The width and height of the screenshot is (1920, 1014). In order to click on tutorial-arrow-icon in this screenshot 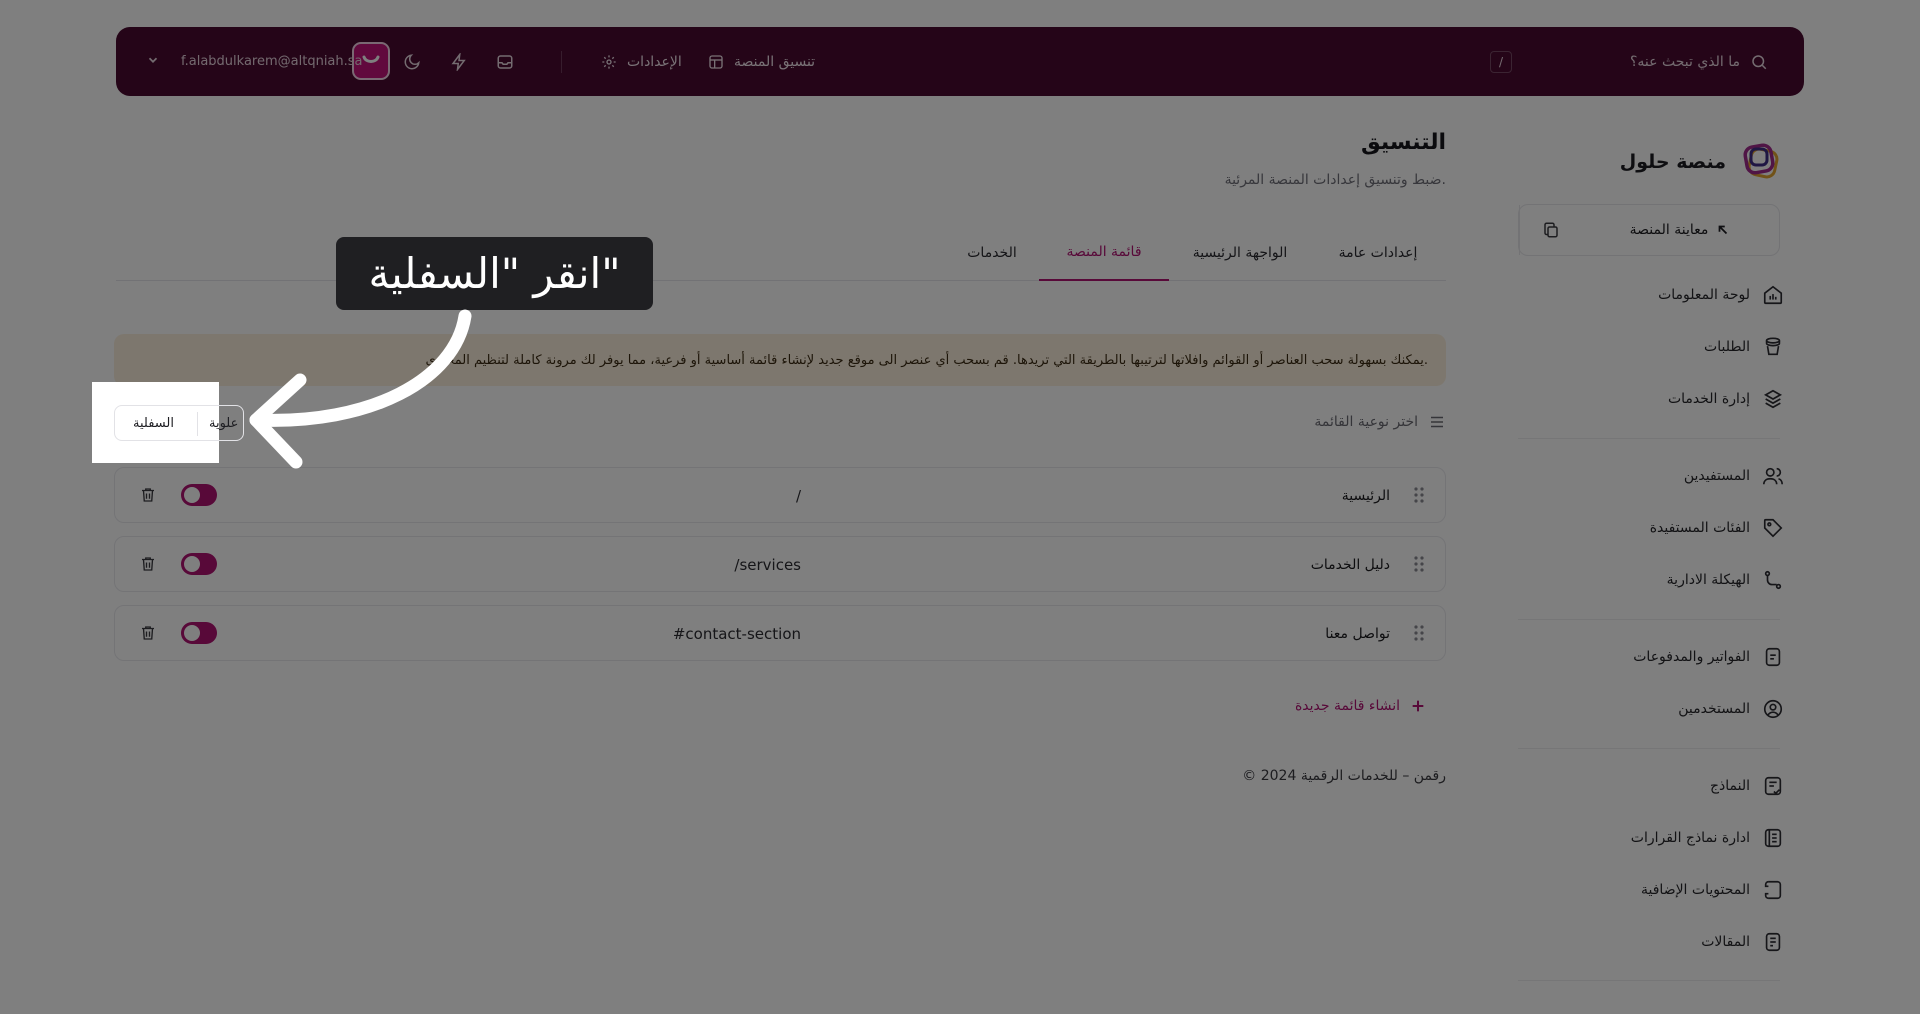, I will do `click(360, 389)`.